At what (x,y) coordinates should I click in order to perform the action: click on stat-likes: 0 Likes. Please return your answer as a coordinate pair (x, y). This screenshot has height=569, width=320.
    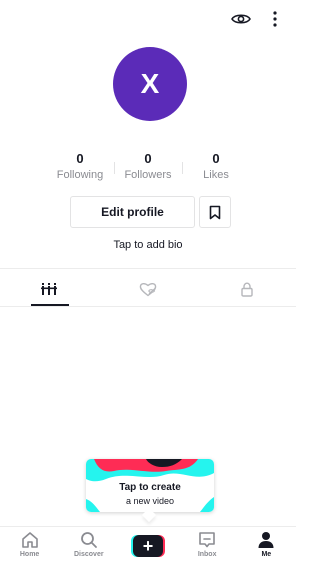
    Looking at the image, I should click on (216, 167).